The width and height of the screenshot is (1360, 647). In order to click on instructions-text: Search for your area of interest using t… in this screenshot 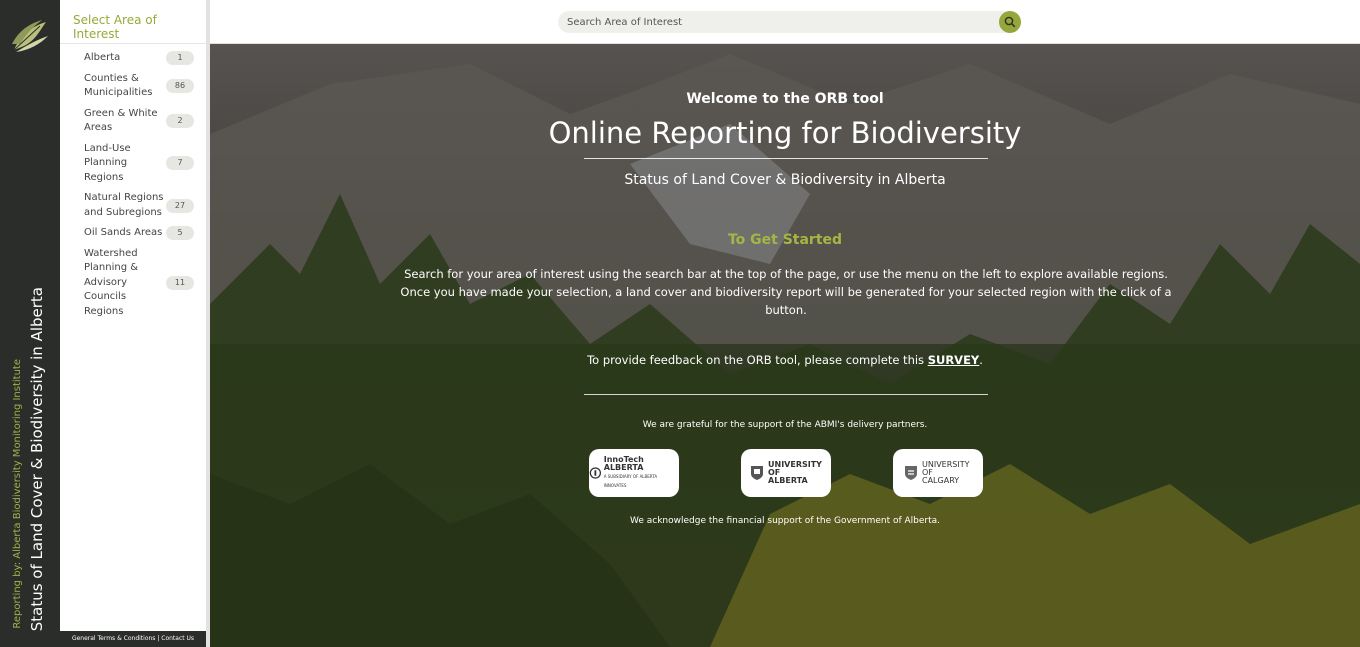, I will do `click(786, 292)`.